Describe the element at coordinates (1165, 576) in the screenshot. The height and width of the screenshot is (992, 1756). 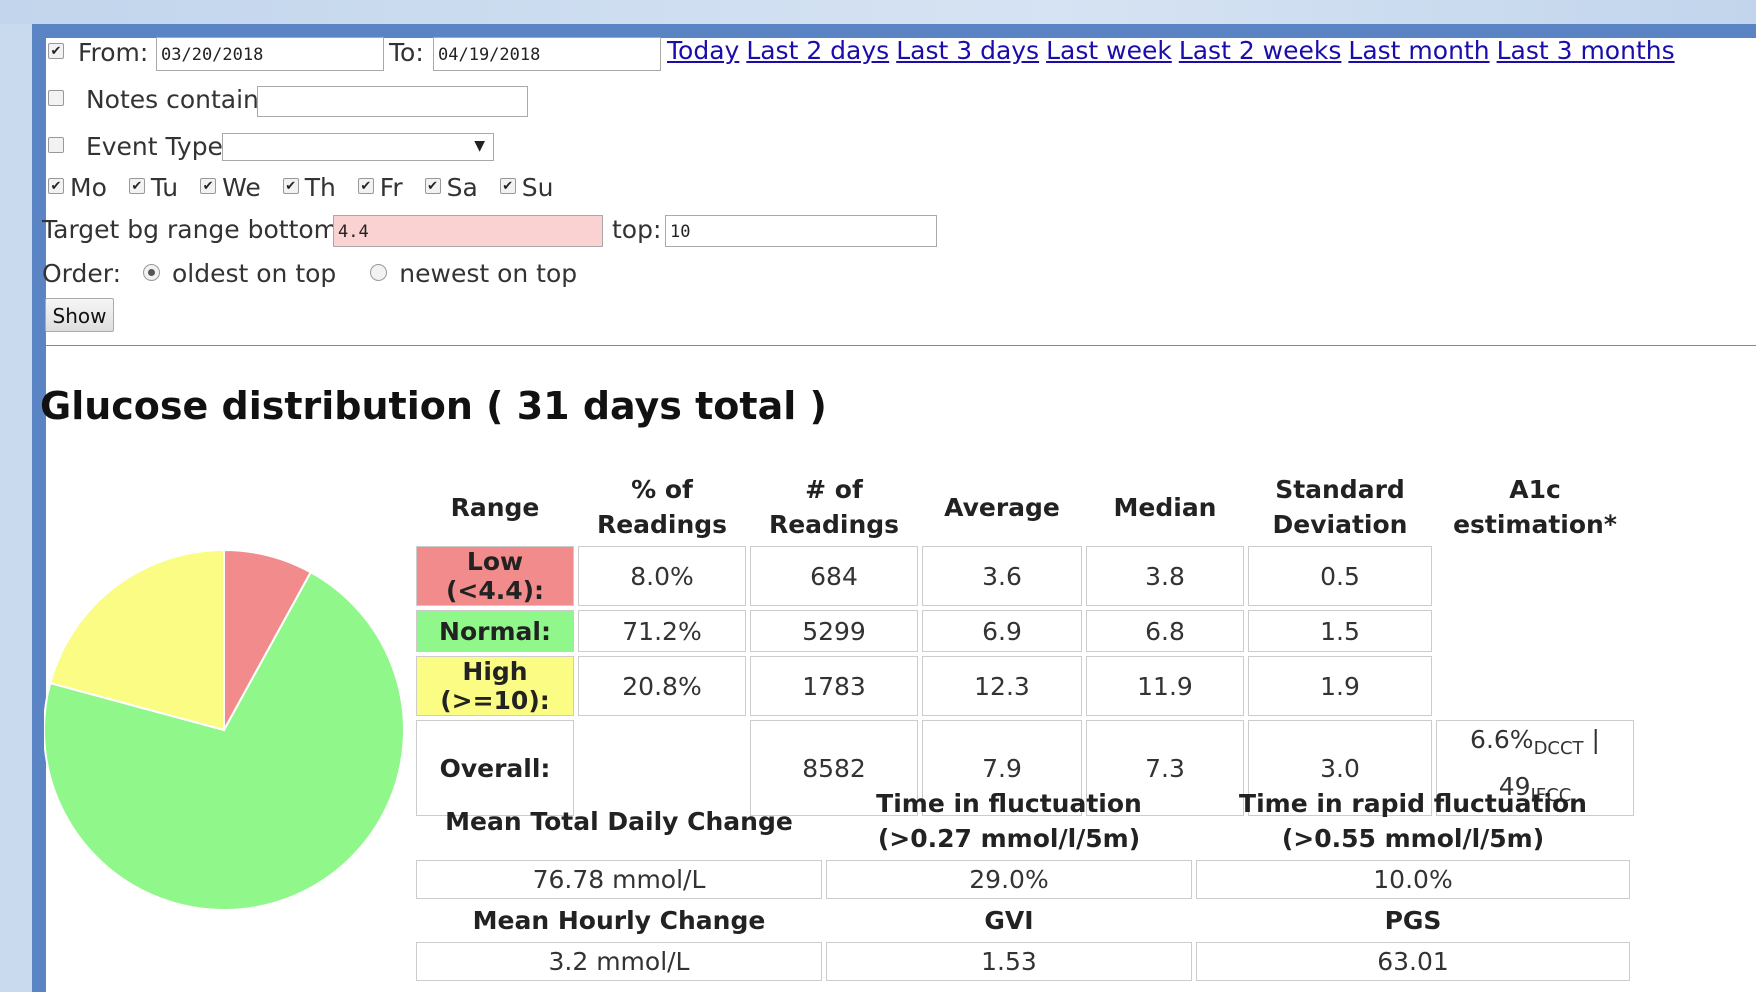
I see `cell-median: 3.8` at that location.